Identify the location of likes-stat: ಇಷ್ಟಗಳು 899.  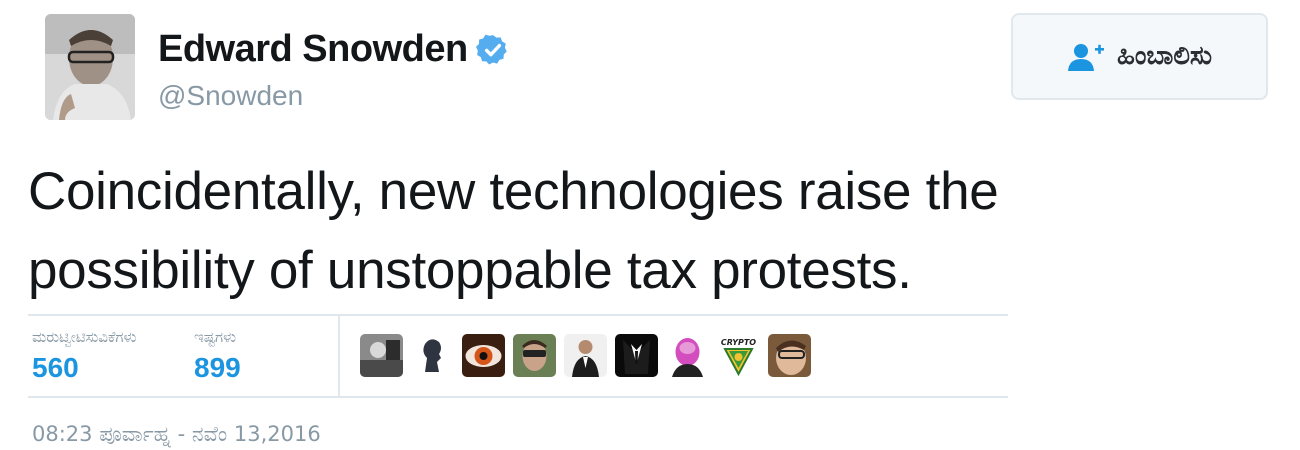
(217, 356).